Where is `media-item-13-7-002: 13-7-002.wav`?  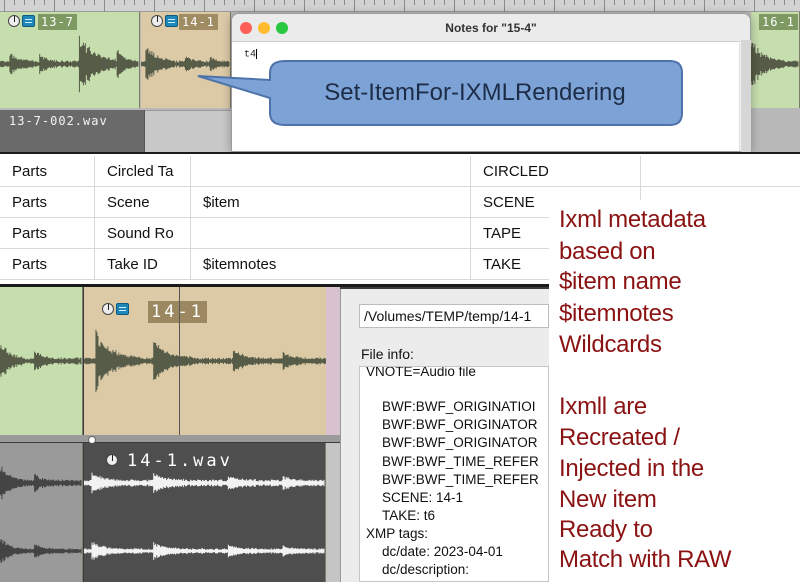
media-item-13-7-002: 13-7-002.wav is located at coordinates (72, 131).